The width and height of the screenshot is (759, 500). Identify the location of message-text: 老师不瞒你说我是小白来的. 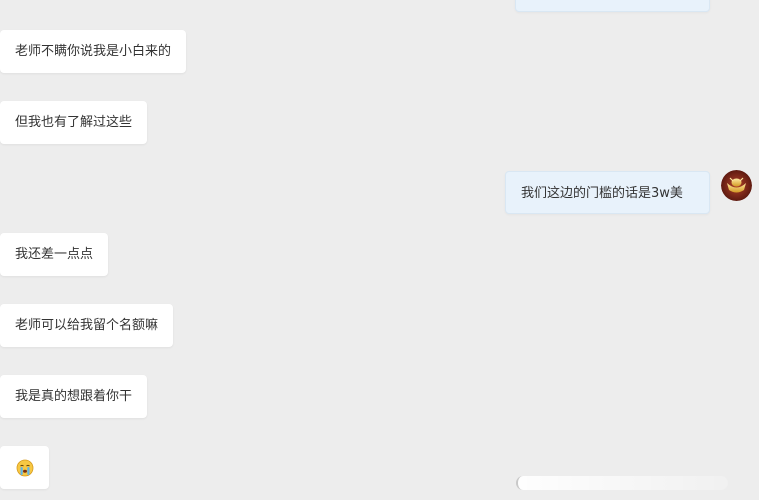
(93, 51).